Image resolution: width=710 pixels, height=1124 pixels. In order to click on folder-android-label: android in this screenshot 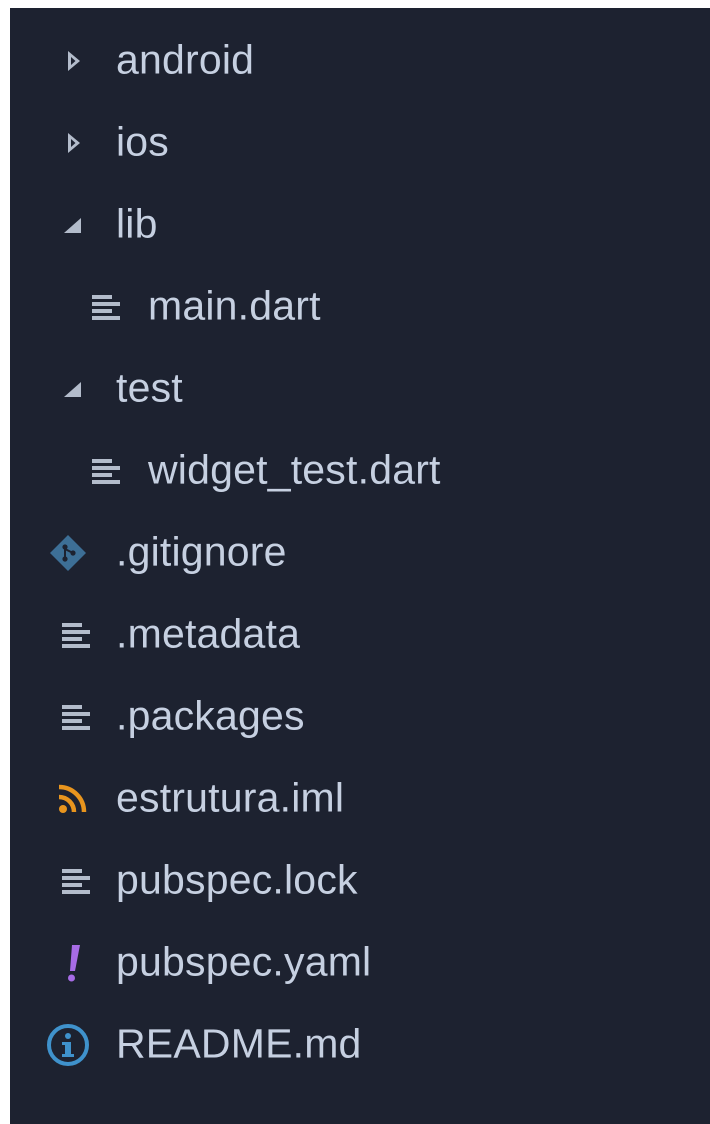, I will do `click(185, 59)`.